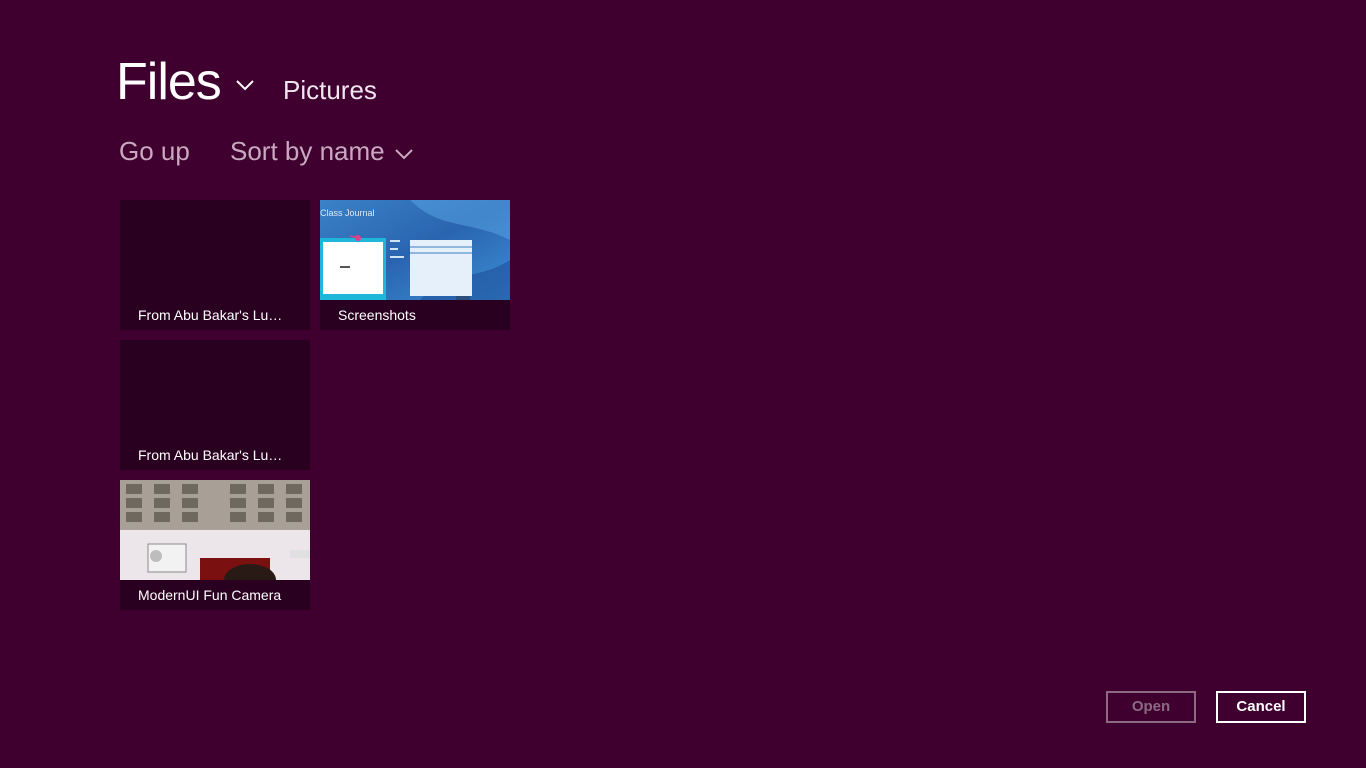 Image resolution: width=1366 pixels, height=768 pixels. What do you see at coordinates (1151, 707) in the screenshot?
I see `open-button: Open` at bounding box center [1151, 707].